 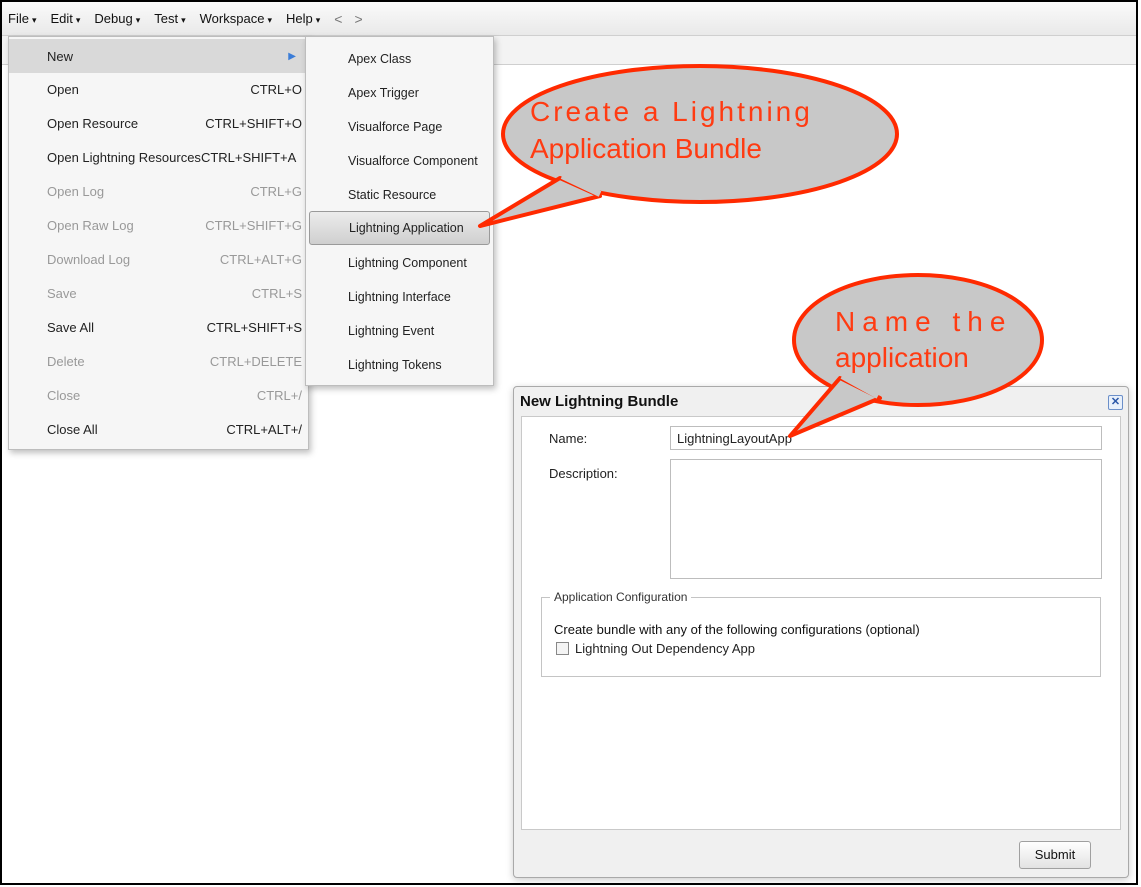 What do you see at coordinates (158, 259) in the screenshot?
I see `file-menu-item-download-log: Download Log CTRL+ALT+G` at bounding box center [158, 259].